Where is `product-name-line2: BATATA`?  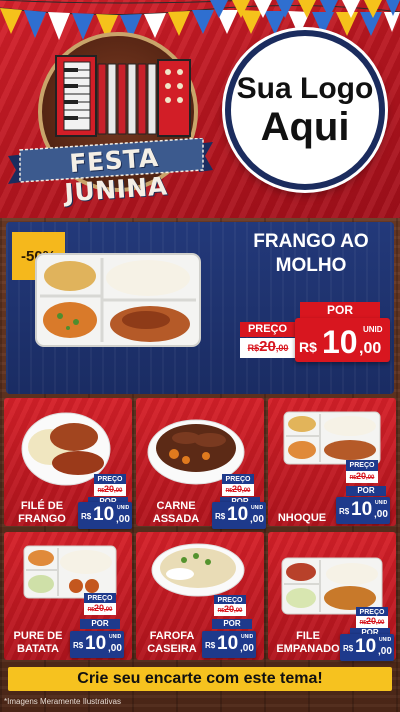
product-name-line2: BATATA is located at coordinates (38, 649).